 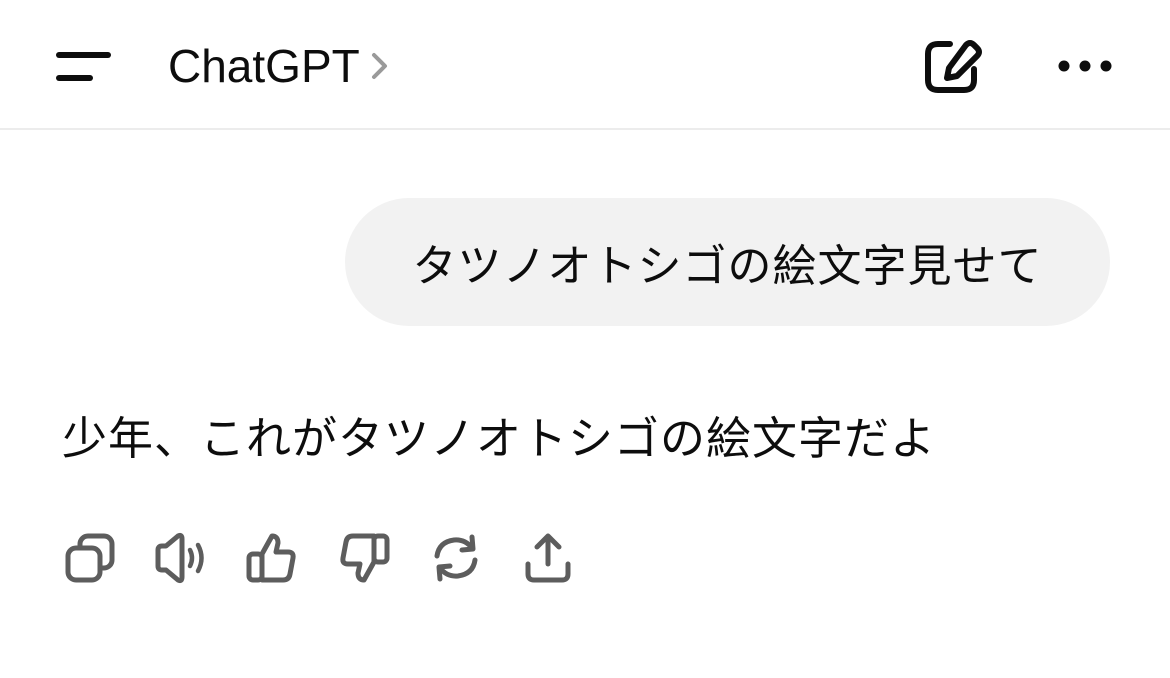 I want to click on regenerate-button, so click(x=456, y=558).